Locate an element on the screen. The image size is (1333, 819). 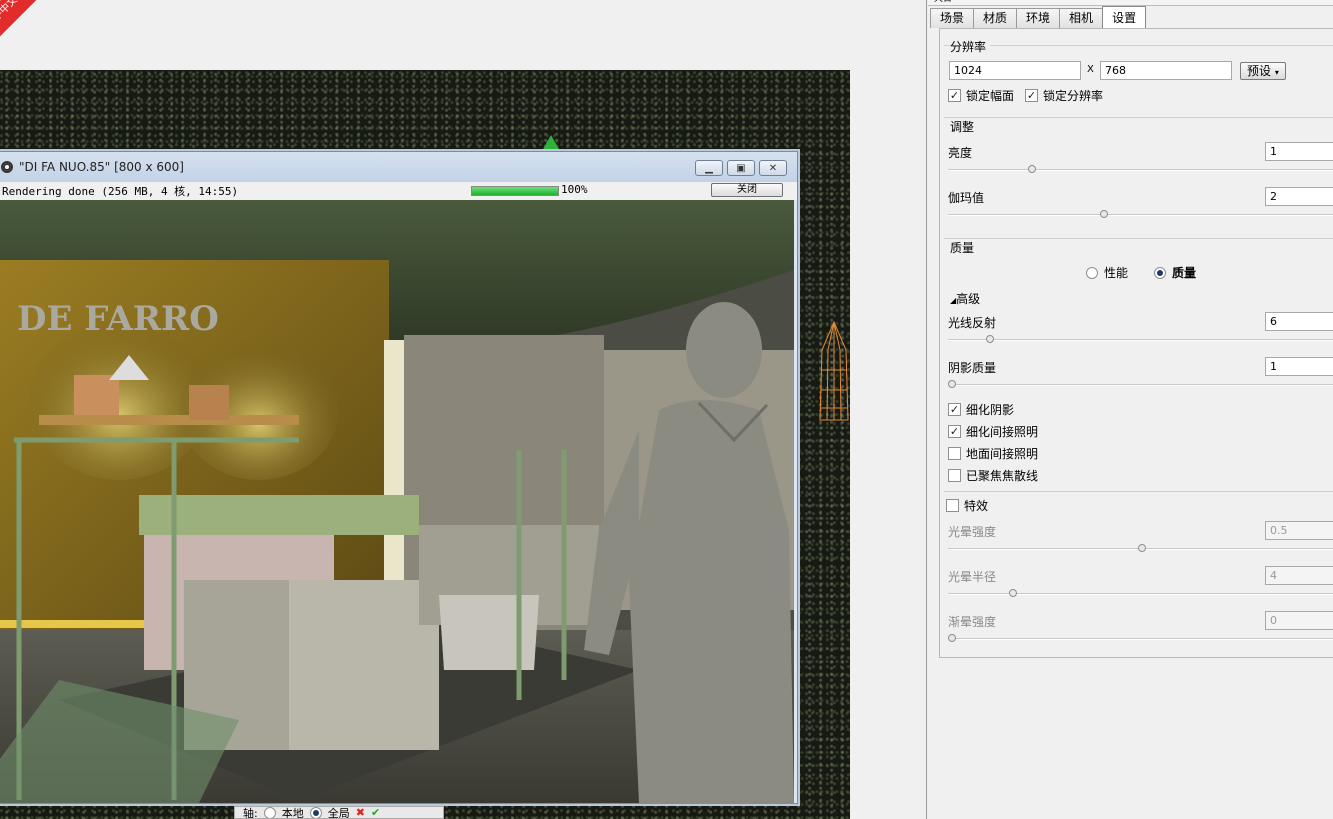
performance-radio is located at coordinates (1092, 272).